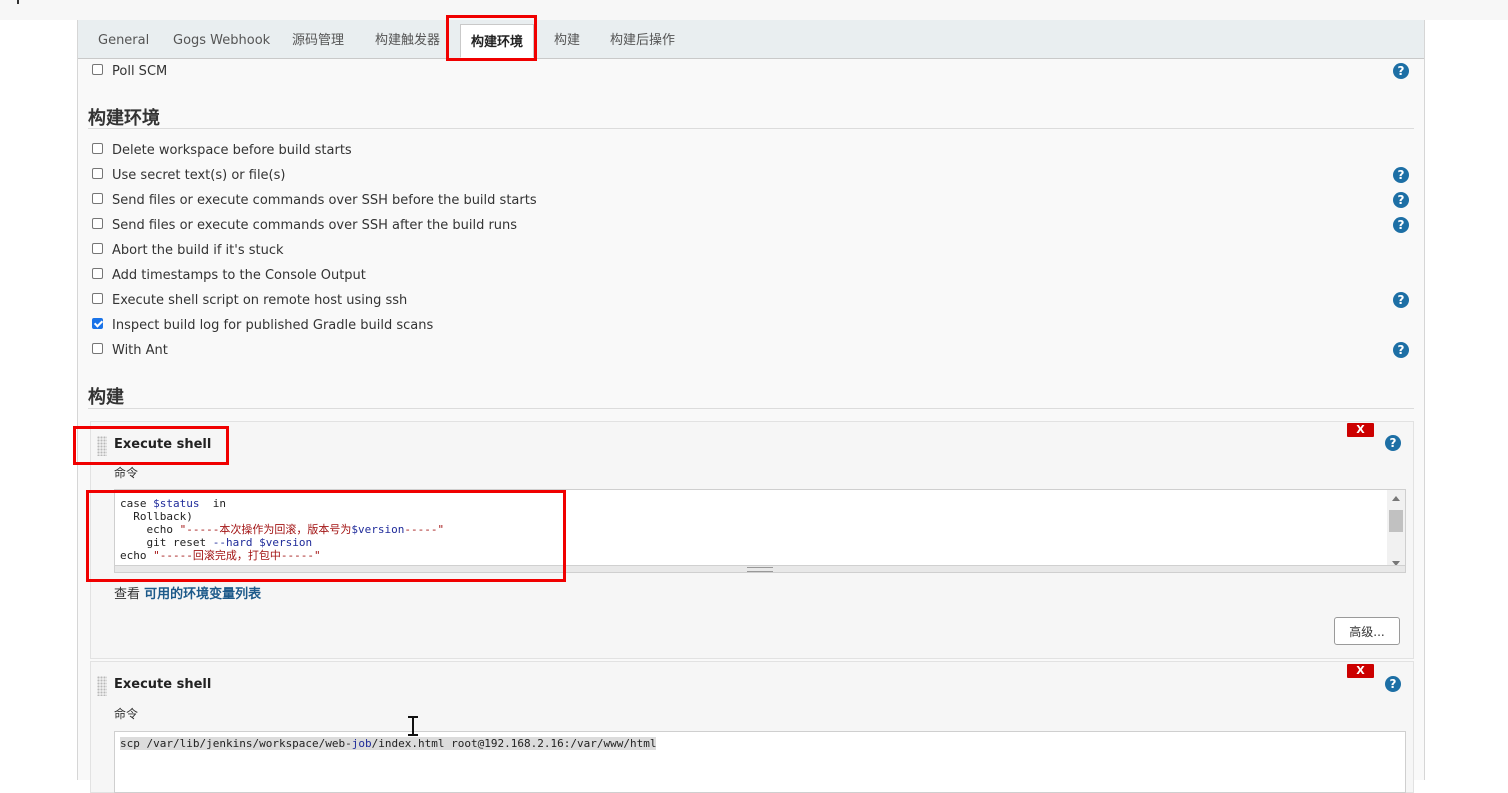 The image size is (1508, 793). What do you see at coordinates (151, 445) in the screenshot?
I see `annotation-box-step-title` at bounding box center [151, 445].